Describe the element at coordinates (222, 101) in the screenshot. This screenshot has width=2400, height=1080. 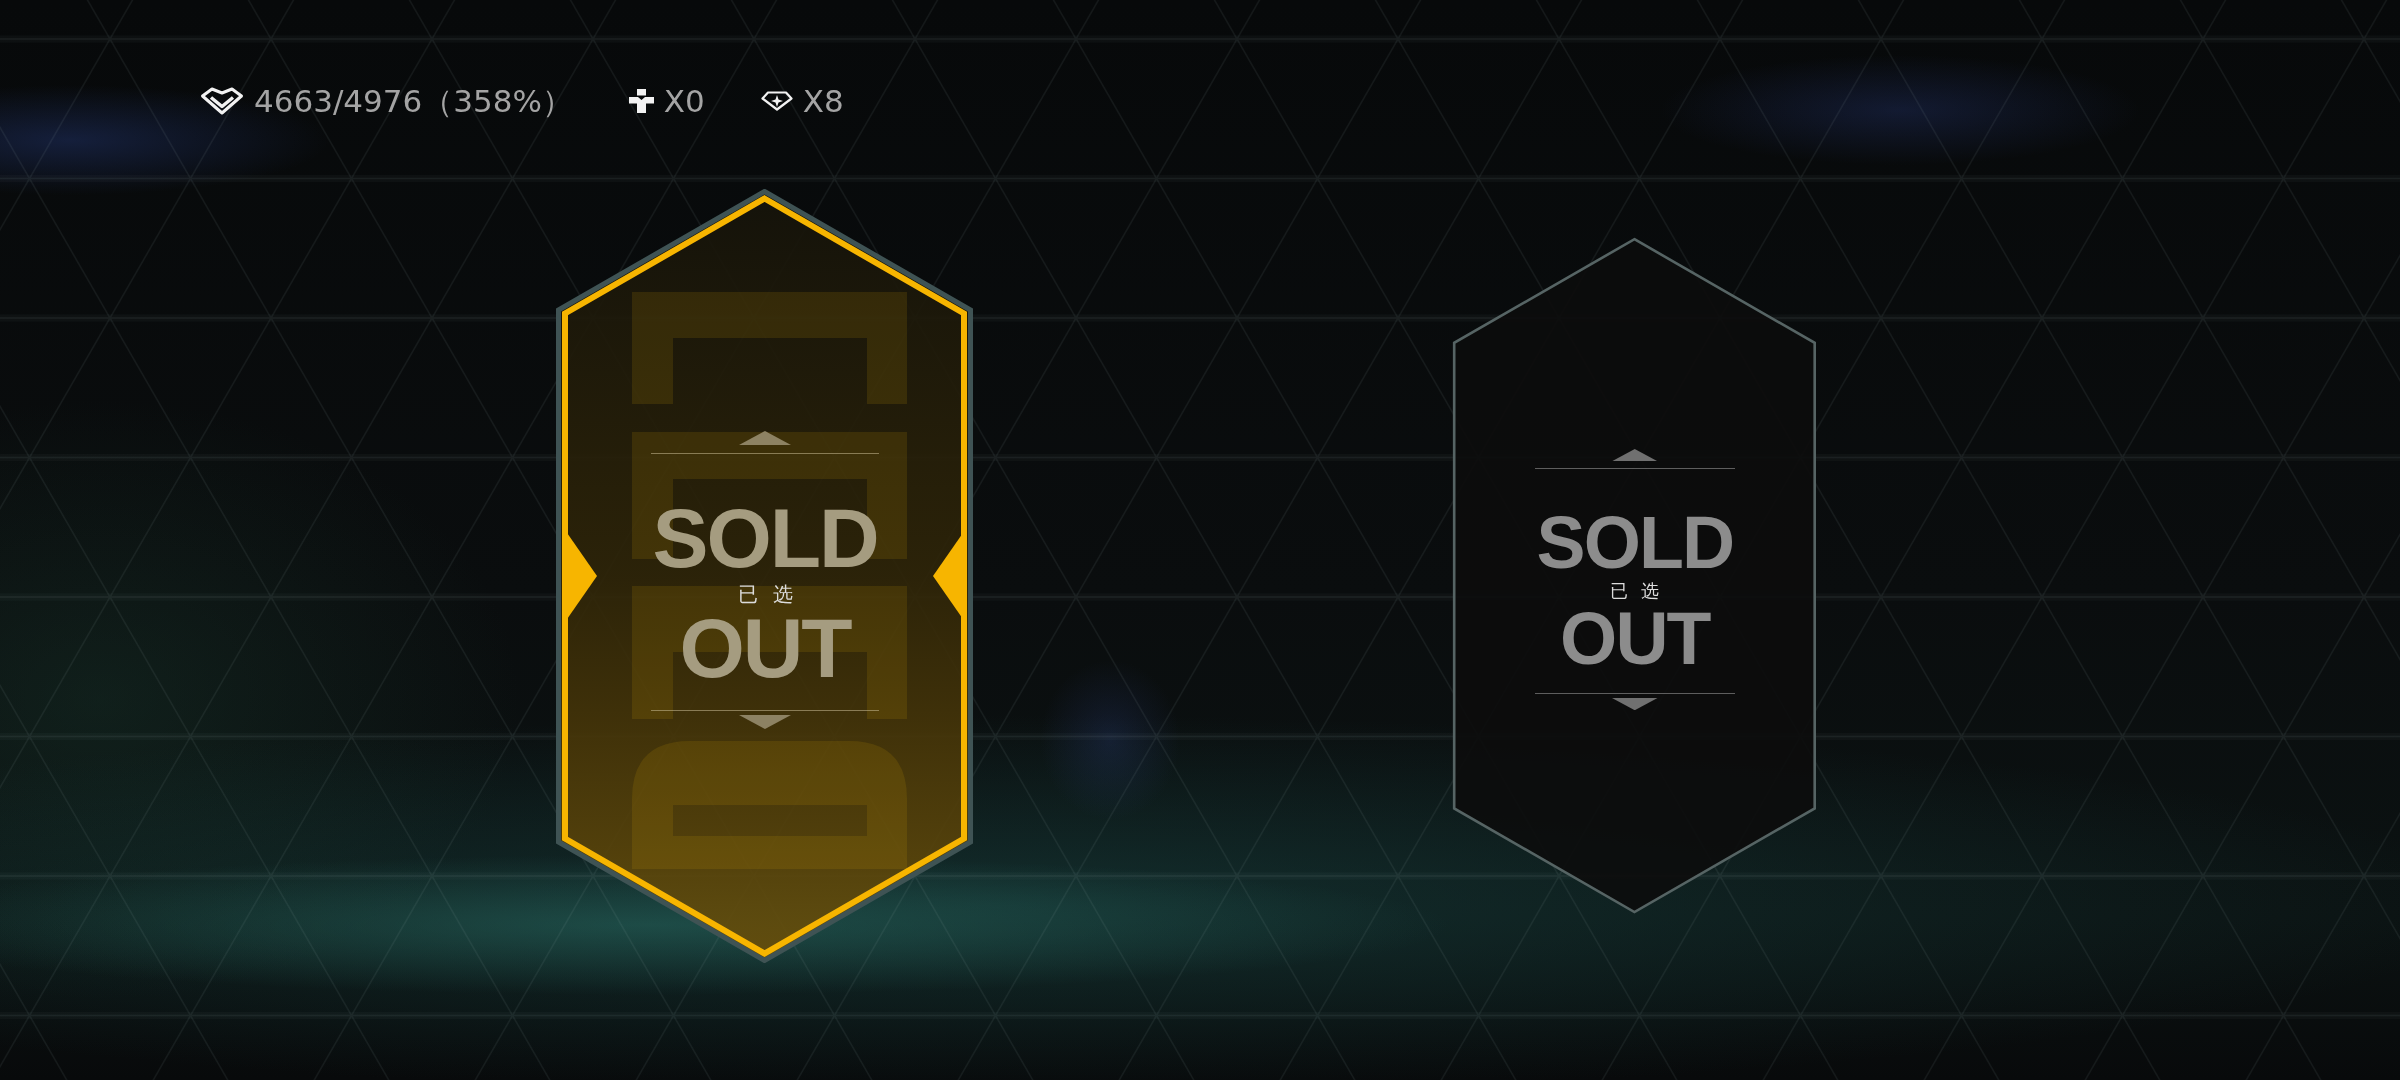
I see `gem-icon` at that location.